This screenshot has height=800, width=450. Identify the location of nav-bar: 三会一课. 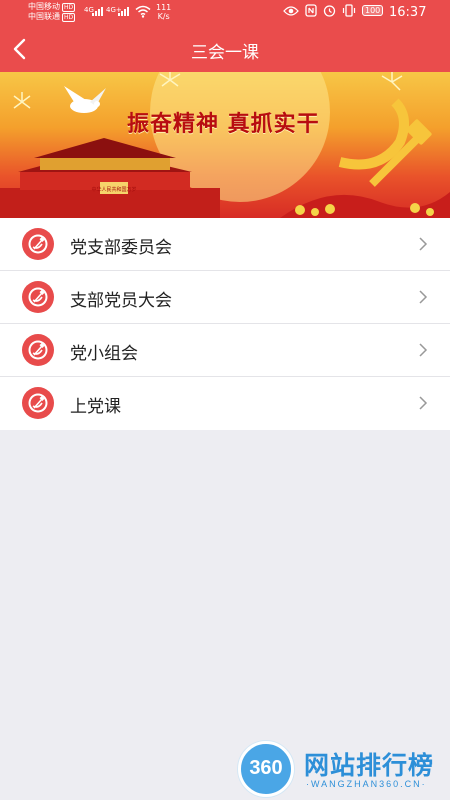
(225, 49).